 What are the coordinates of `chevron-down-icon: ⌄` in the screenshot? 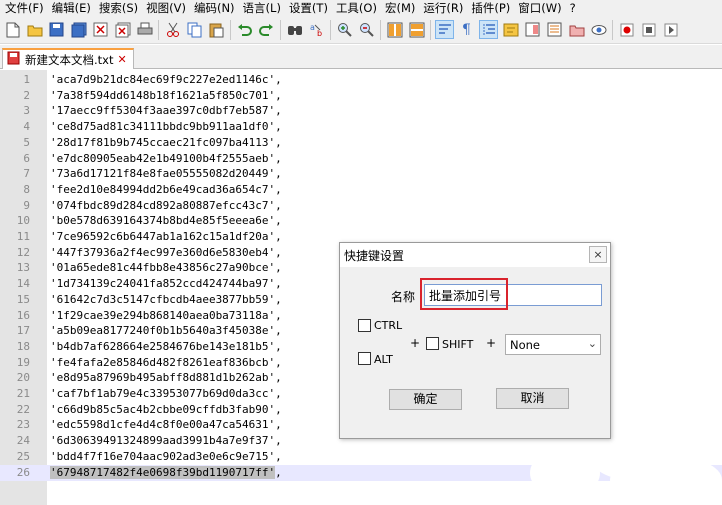 It's located at (592, 343).